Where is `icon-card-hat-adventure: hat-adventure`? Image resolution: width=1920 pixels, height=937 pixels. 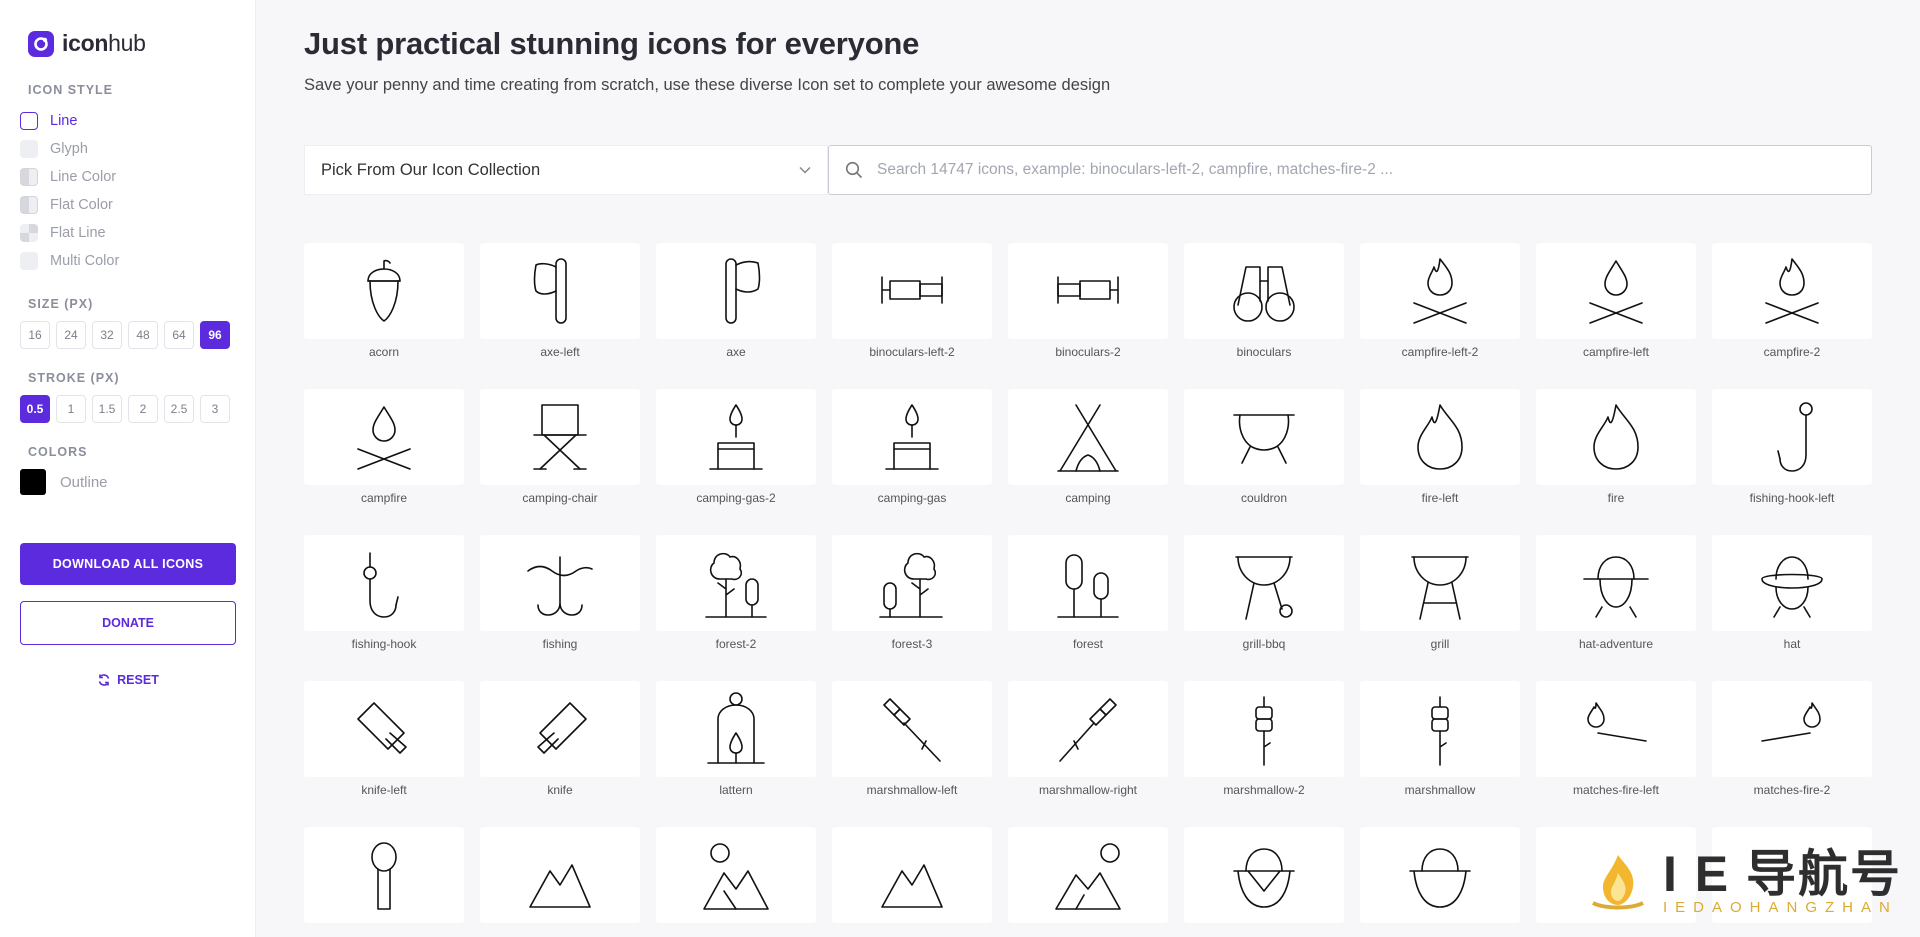 icon-card-hat-adventure: hat-adventure is located at coordinates (1616, 608).